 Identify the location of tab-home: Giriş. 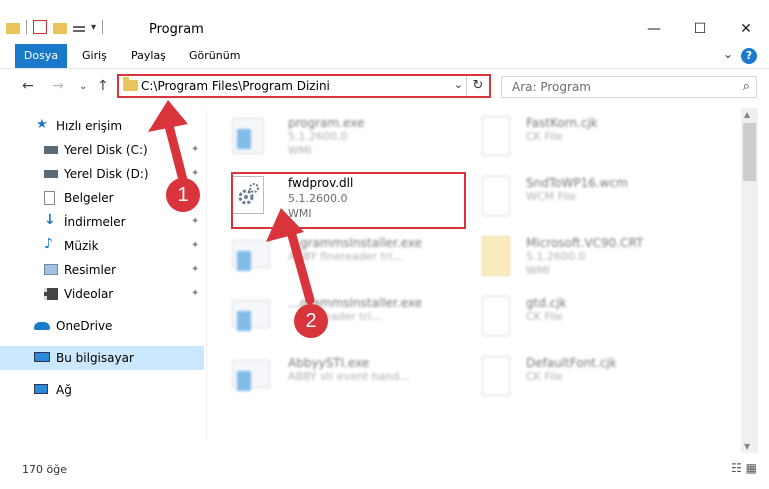
(94, 56).